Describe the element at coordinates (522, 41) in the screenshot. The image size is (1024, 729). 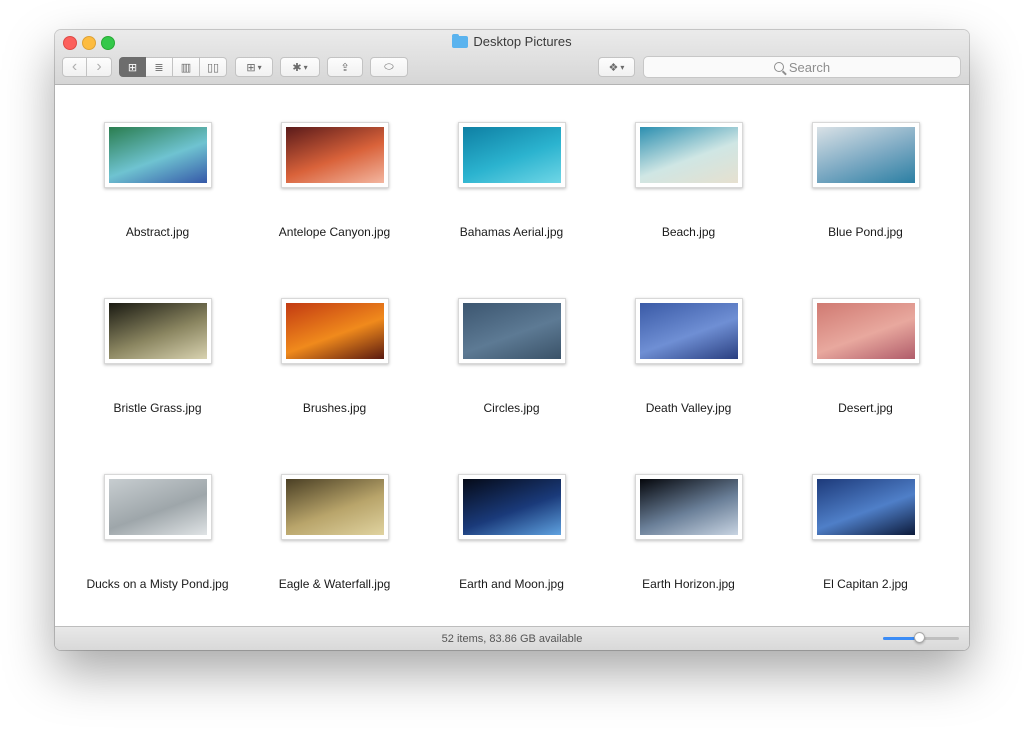
I see `window-title-text: Desktop Pictures` at that location.